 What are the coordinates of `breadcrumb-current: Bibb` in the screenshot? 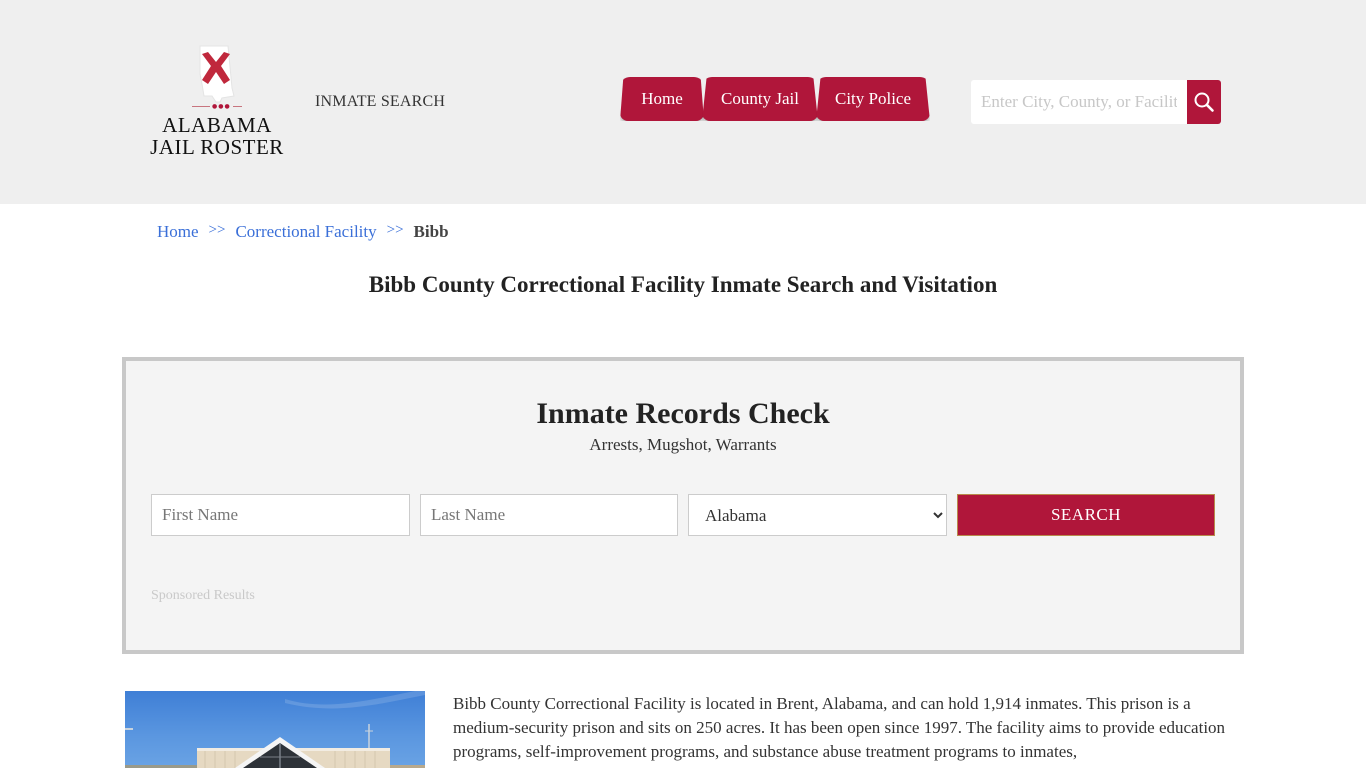 It's located at (431, 231).